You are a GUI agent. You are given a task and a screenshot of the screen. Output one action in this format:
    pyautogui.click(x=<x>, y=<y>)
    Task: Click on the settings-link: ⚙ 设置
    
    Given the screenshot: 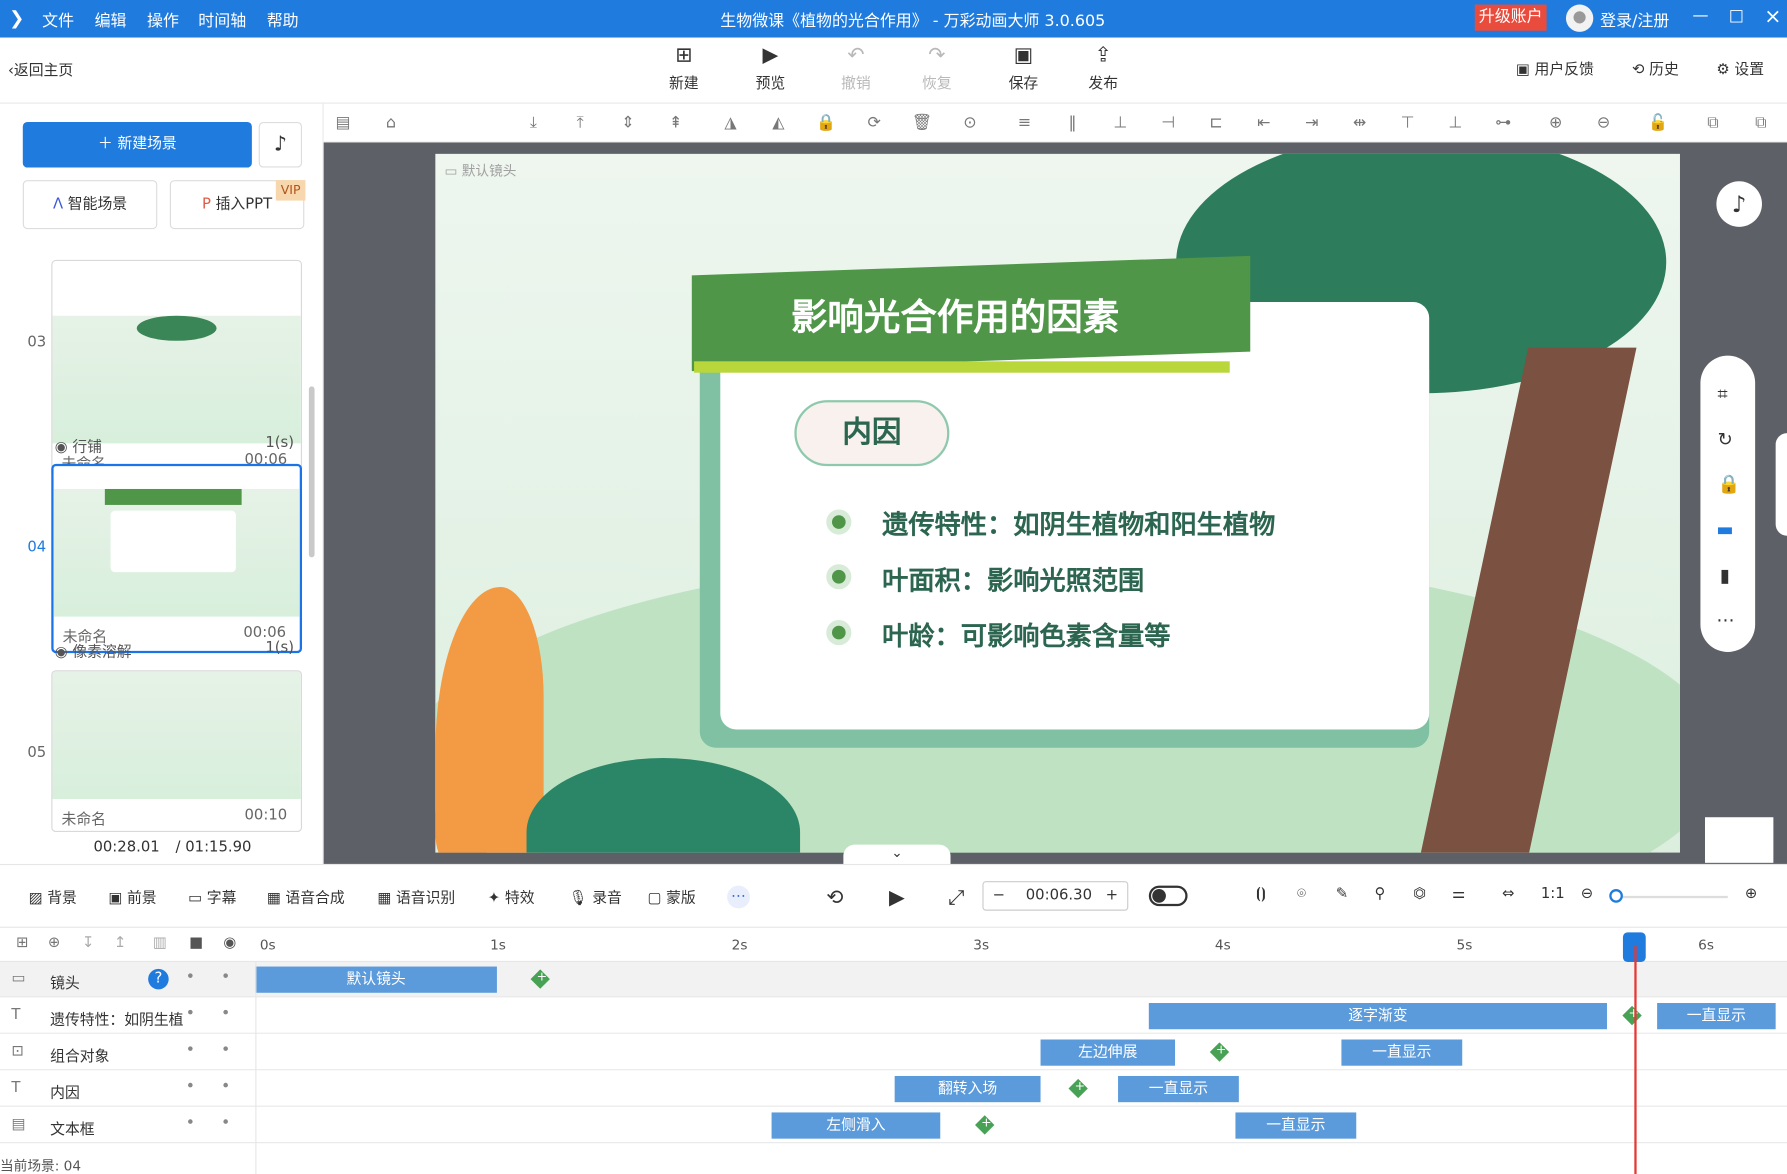 What is the action you would take?
    pyautogui.click(x=1740, y=68)
    